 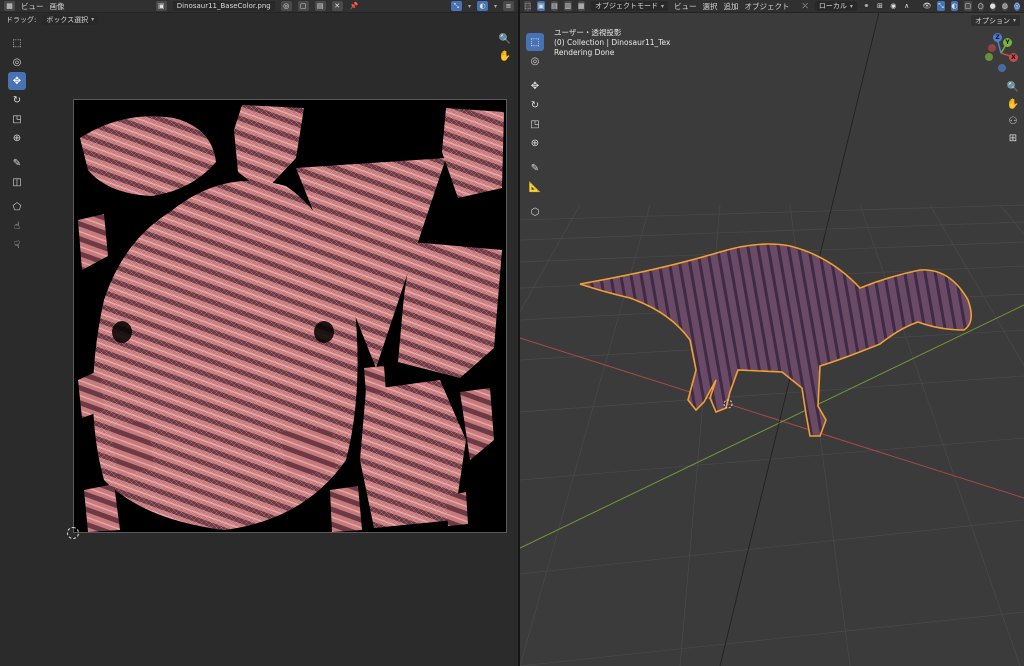 What do you see at coordinates (554, 6) in the screenshot?
I see `select-extend-icon: ▤` at bounding box center [554, 6].